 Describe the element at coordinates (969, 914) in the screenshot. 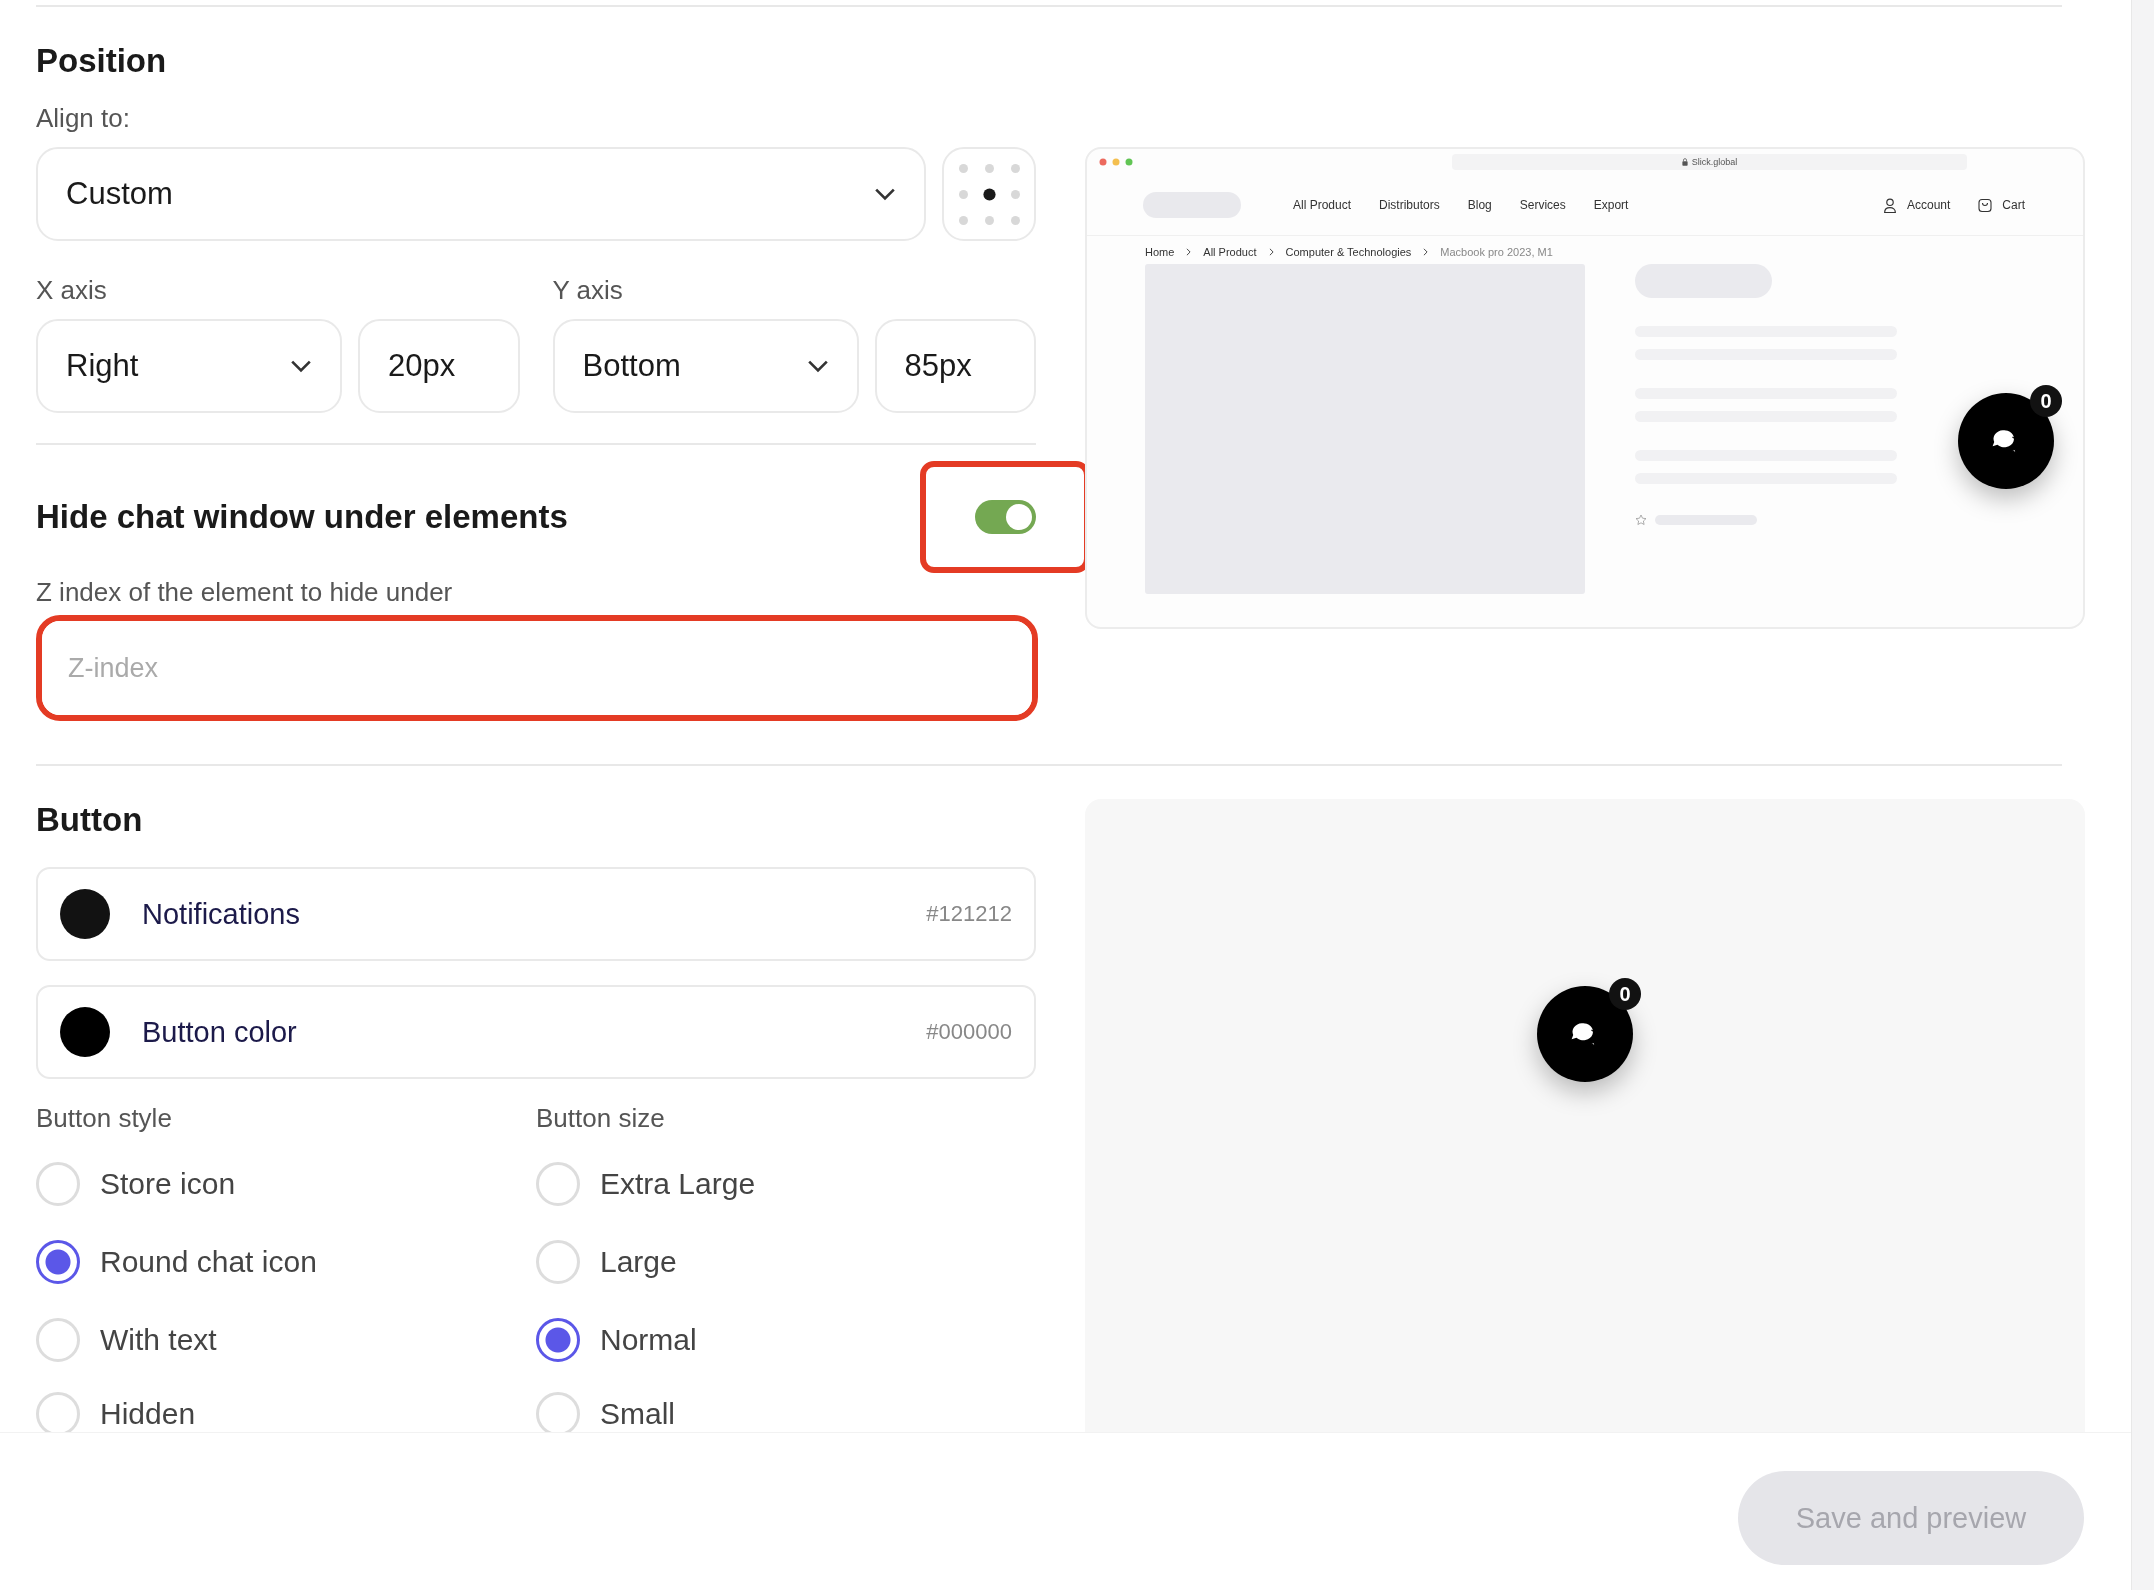

I see `color-value: #121212` at that location.